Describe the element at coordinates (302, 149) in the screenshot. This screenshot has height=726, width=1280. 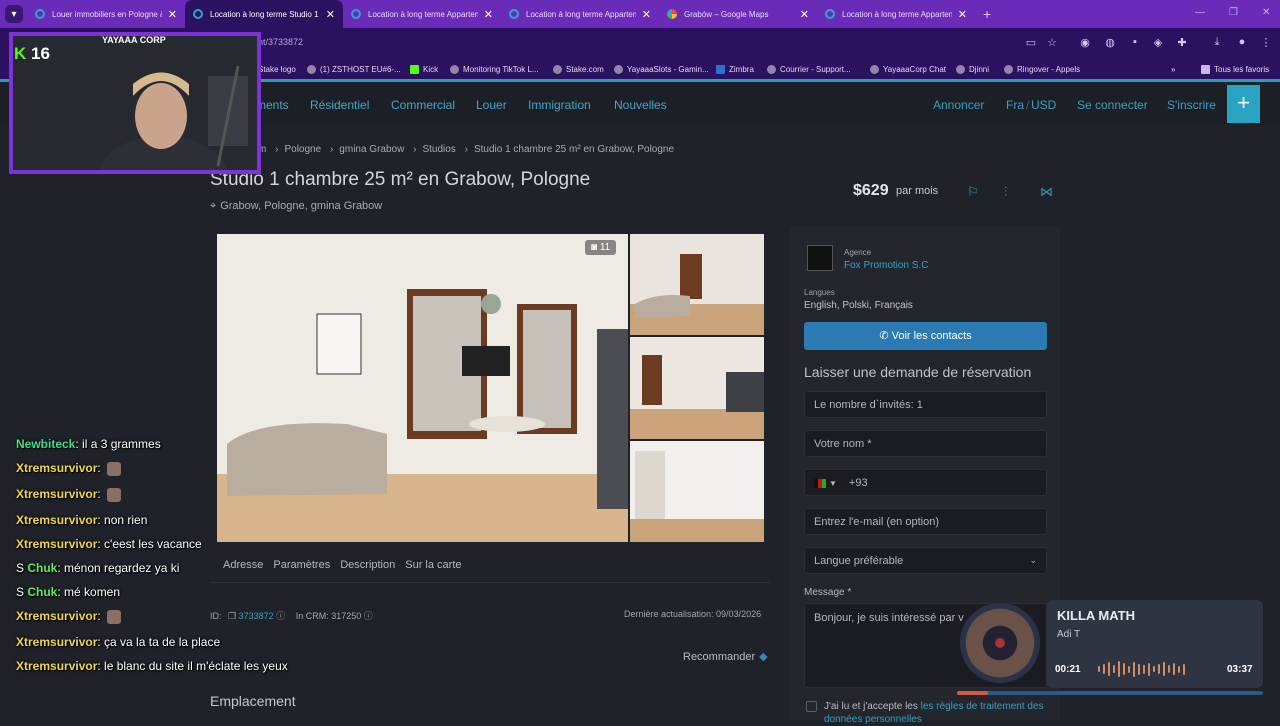
I see `breadcrumb-item: Pologne` at that location.